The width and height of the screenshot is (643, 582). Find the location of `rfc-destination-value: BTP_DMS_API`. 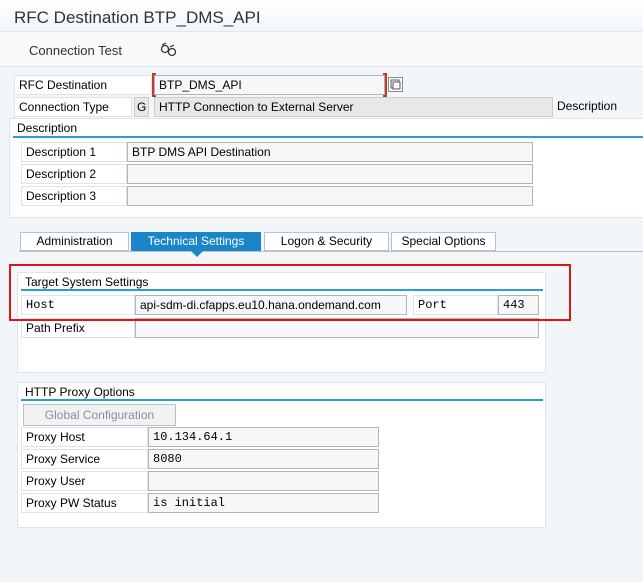

rfc-destination-value: BTP_DMS_API is located at coordinates (200, 85).